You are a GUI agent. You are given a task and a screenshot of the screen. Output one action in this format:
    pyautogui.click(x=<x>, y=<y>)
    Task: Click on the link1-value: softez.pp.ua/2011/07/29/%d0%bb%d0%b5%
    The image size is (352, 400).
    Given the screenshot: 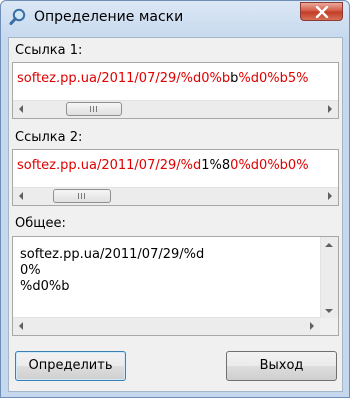 What is the action you would take?
    pyautogui.click(x=176, y=78)
    